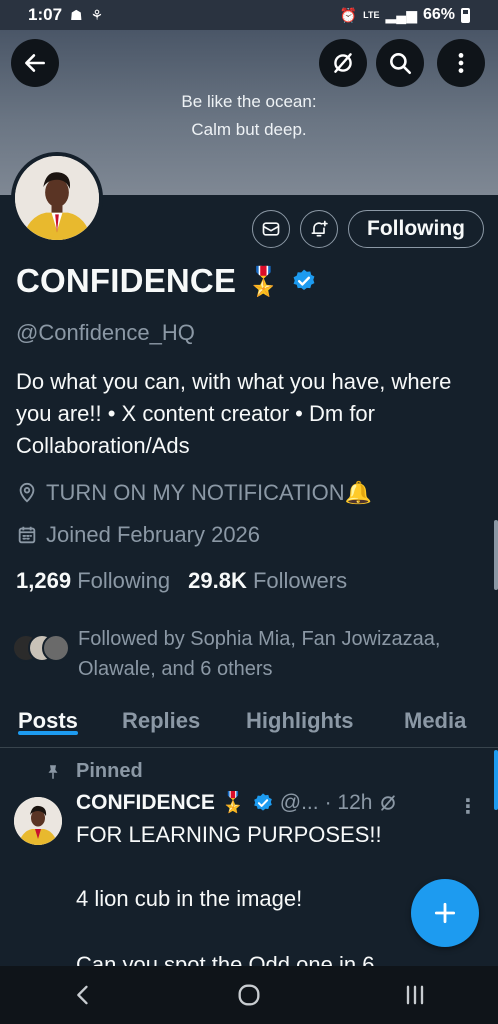 The height and width of the screenshot is (1024, 498). What do you see at coordinates (44, 580) in the screenshot?
I see `following-count: 1,269` at bounding box center [44, 580].